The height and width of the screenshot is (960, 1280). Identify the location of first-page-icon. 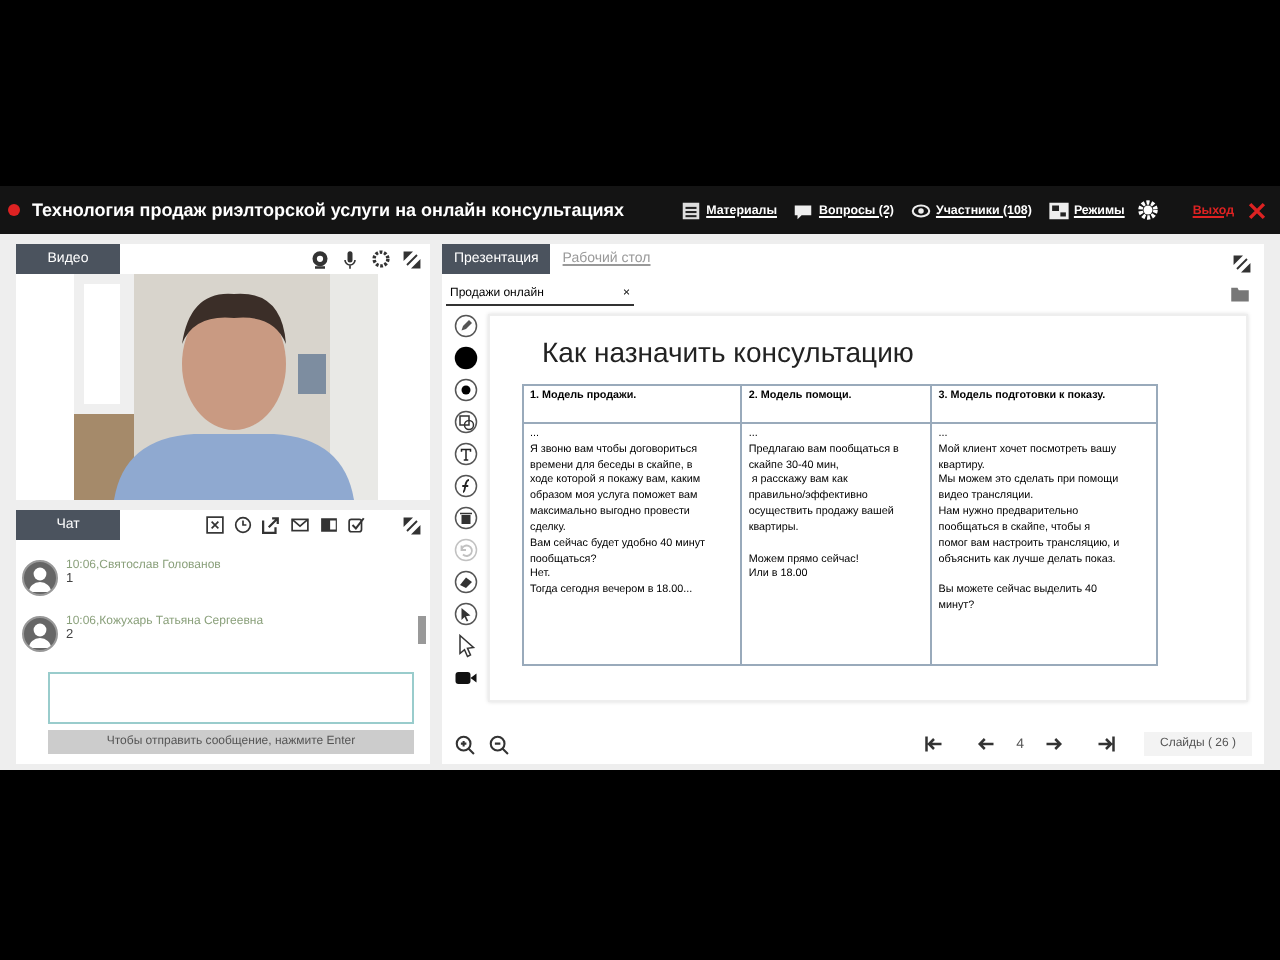
(934, 744).